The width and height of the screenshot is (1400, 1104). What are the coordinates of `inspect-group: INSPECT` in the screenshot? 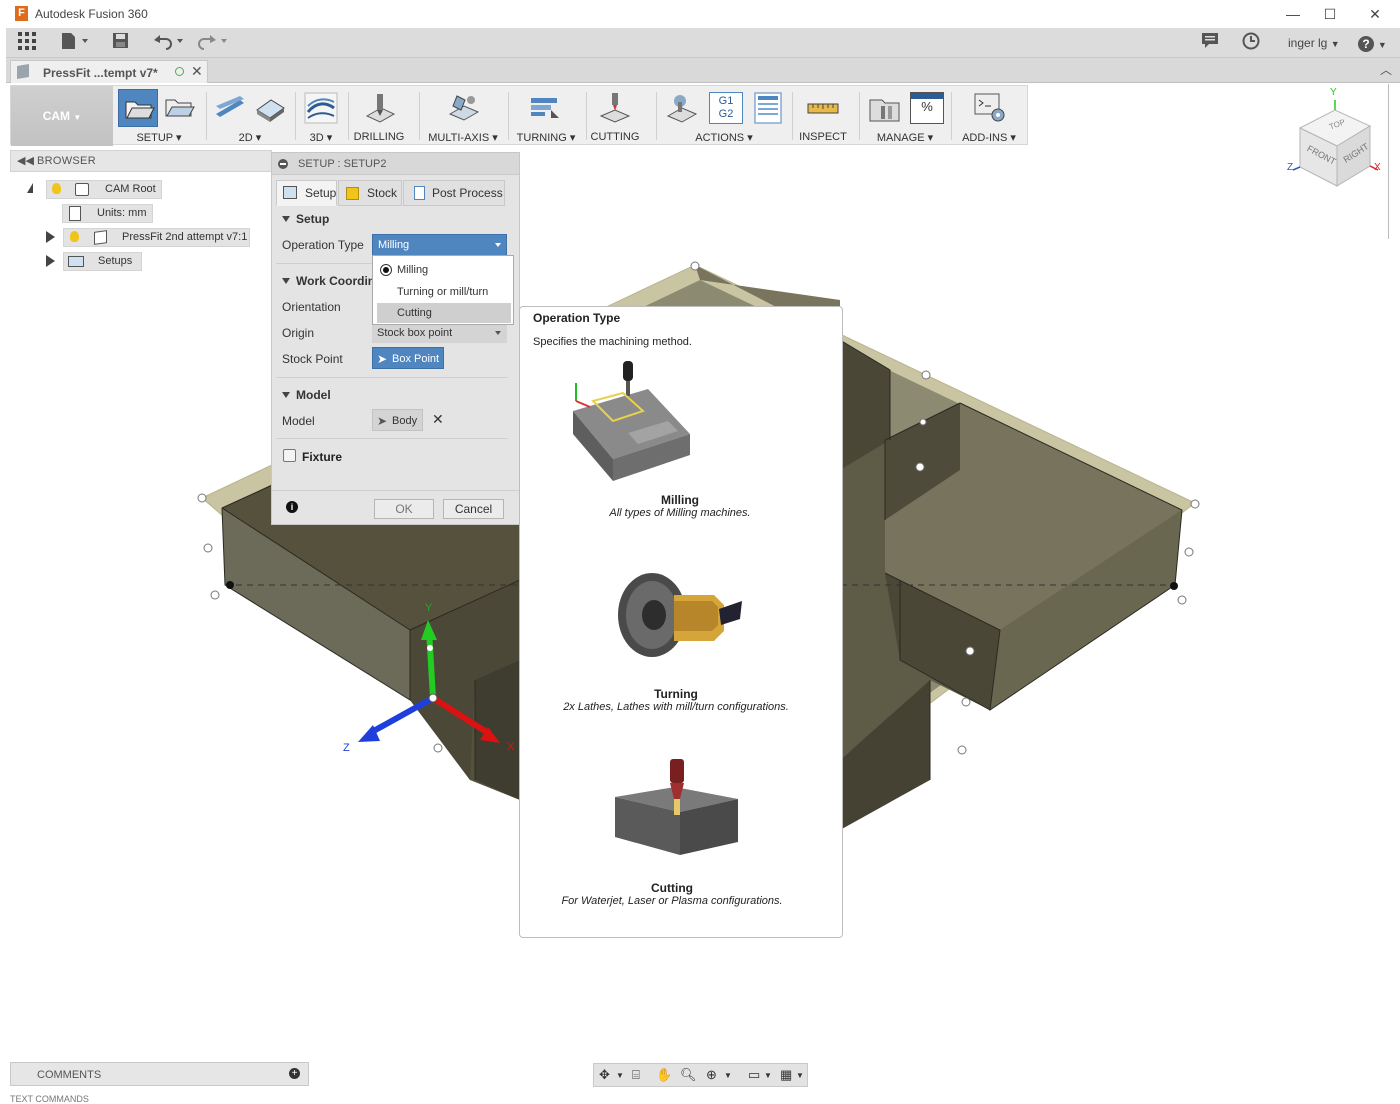 It's located at (823, 116).